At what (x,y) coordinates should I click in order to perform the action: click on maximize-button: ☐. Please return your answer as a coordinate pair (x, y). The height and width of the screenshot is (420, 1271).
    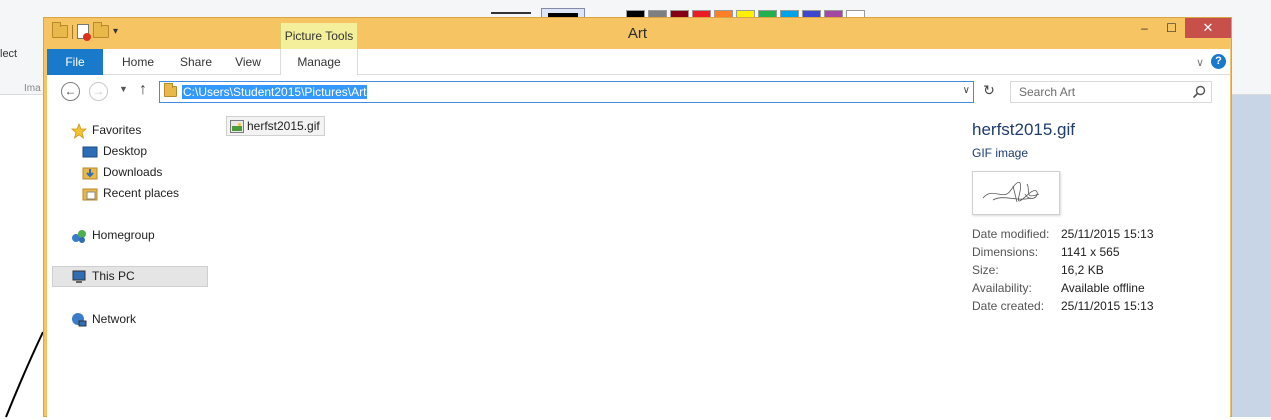
    Looking at the image, I should click on (1171, 28).